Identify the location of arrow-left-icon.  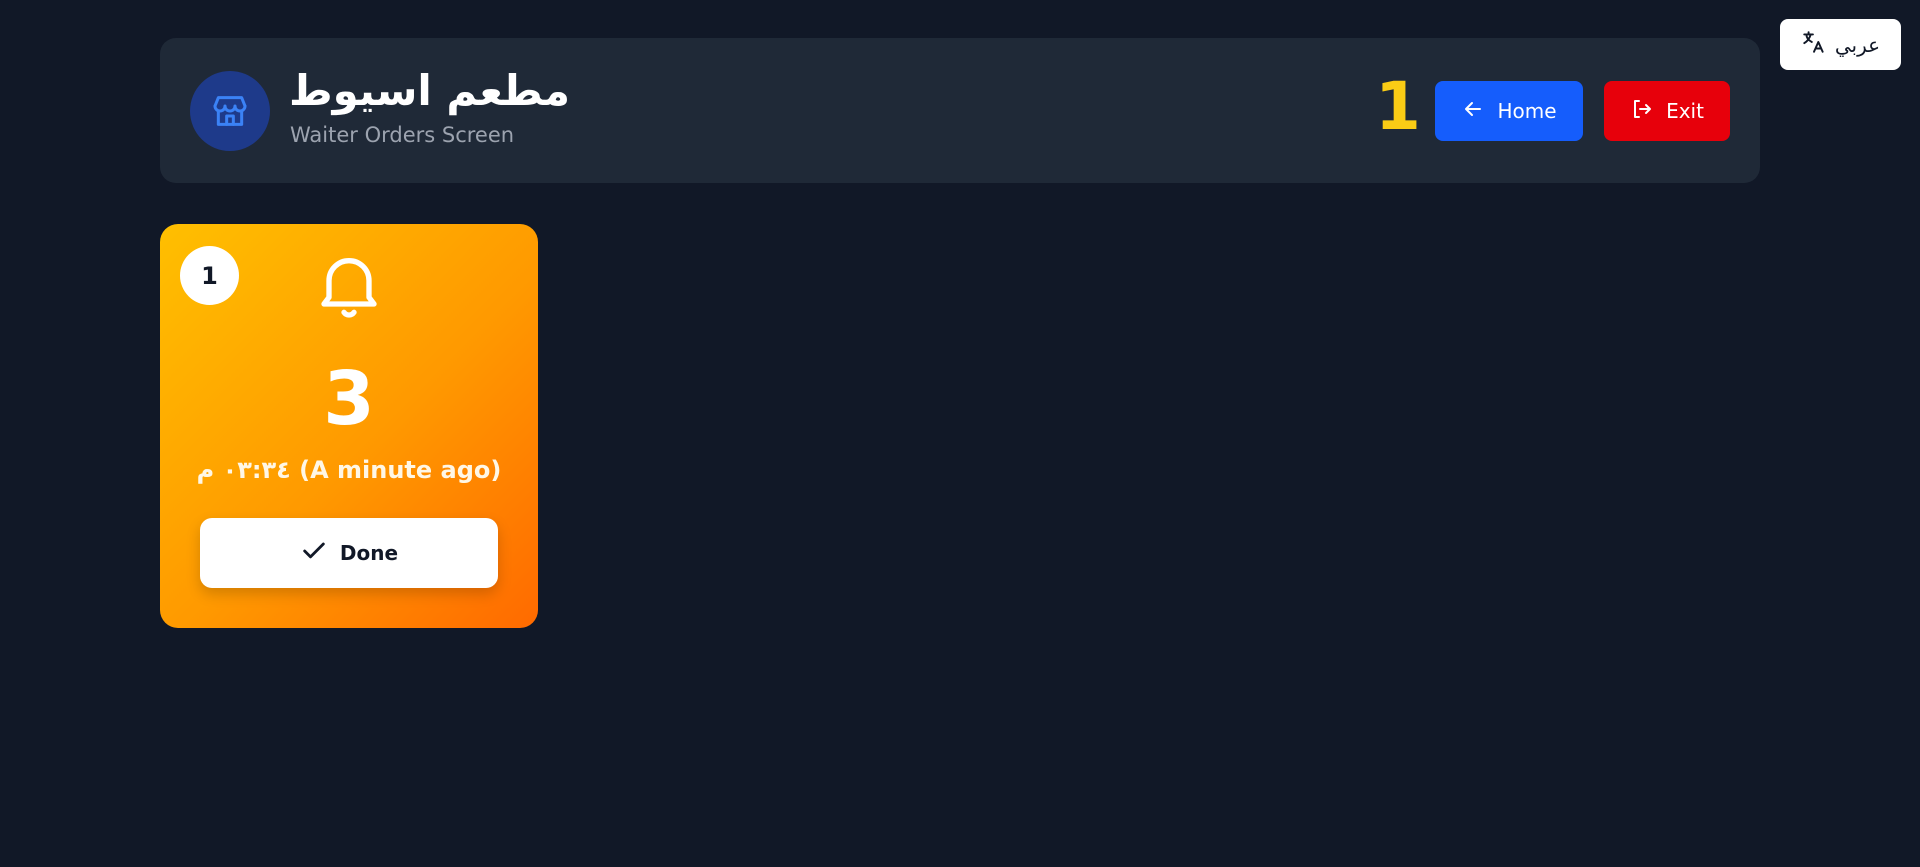
(1473, 111).